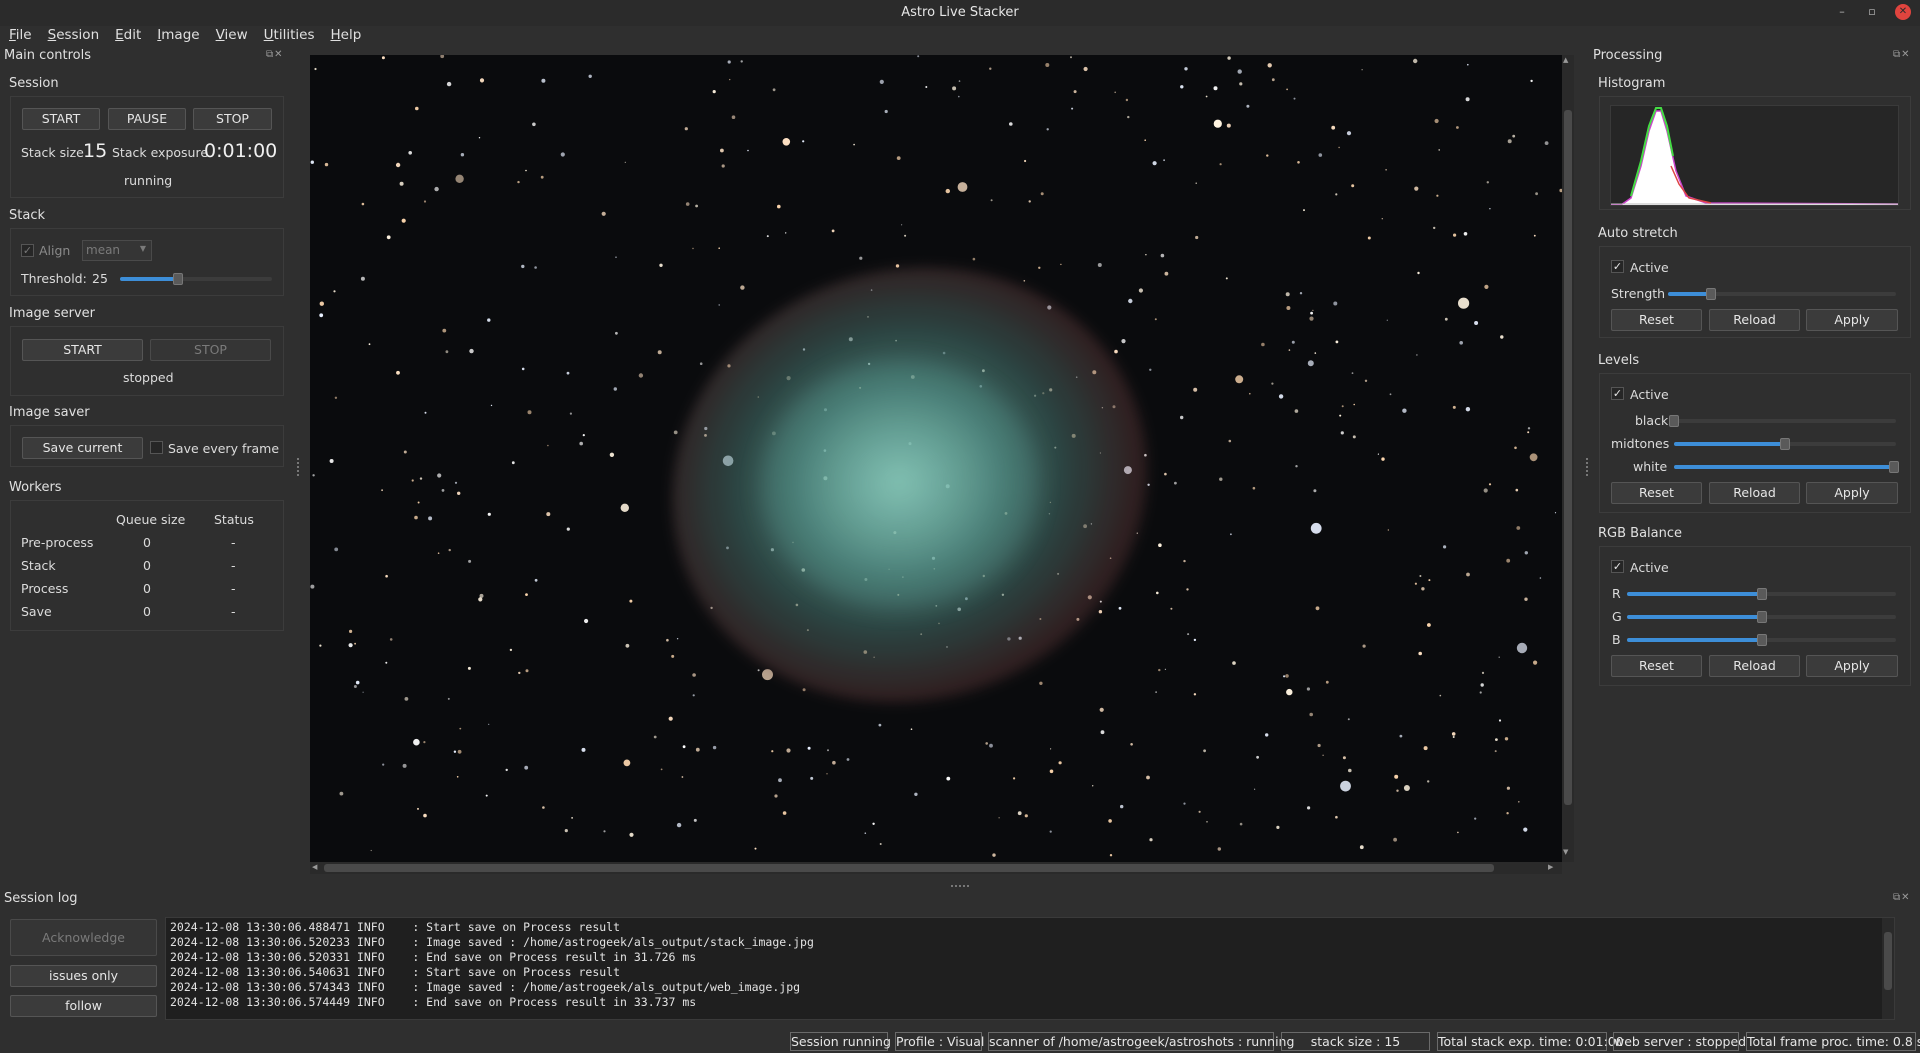 Image resolution: width=1920 pixels, height=1053 pixels. What do you see at coordinates (156, 447) in the screenshot?
I see `save-every-frame-checkbox` at bounding box center [156, 447].